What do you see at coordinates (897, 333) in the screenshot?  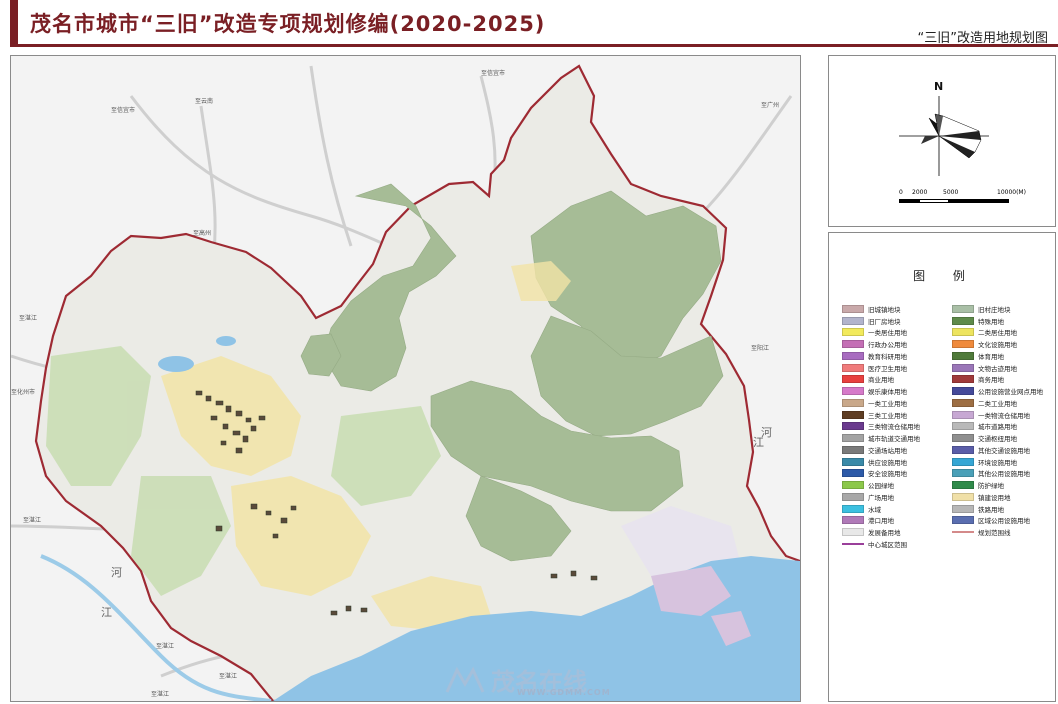 I see `legend-item: 一类居住用地` at bounding box center [897, 333].